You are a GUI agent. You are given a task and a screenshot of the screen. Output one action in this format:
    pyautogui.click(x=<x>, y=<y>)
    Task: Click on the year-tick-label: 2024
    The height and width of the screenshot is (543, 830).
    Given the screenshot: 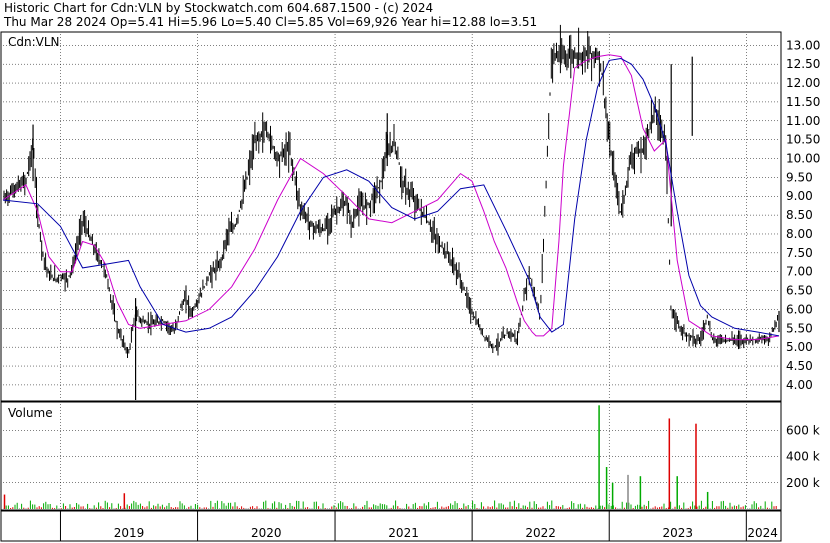 What is the action you would take?
    pyautogui.click(x=762, y=533)
    